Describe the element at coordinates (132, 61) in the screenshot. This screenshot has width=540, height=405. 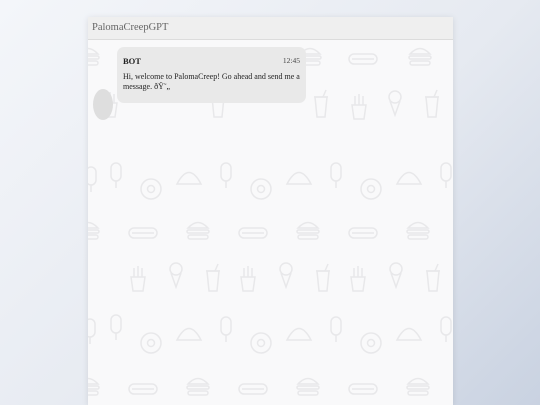
I see `message-sender: BOT` at that location.